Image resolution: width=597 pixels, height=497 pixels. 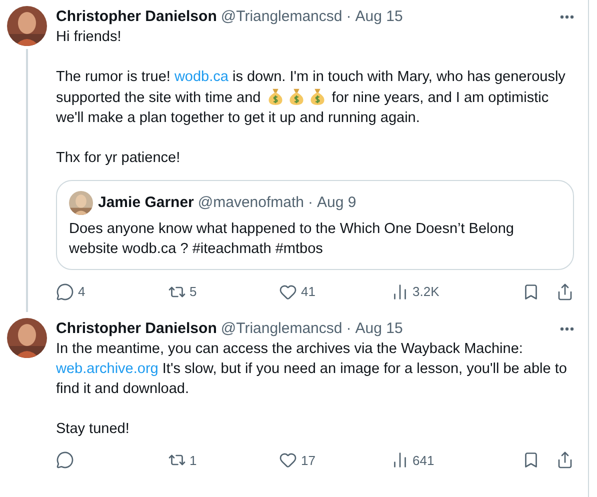 I want to click on views-button: 641, so click(x=446, y=460).